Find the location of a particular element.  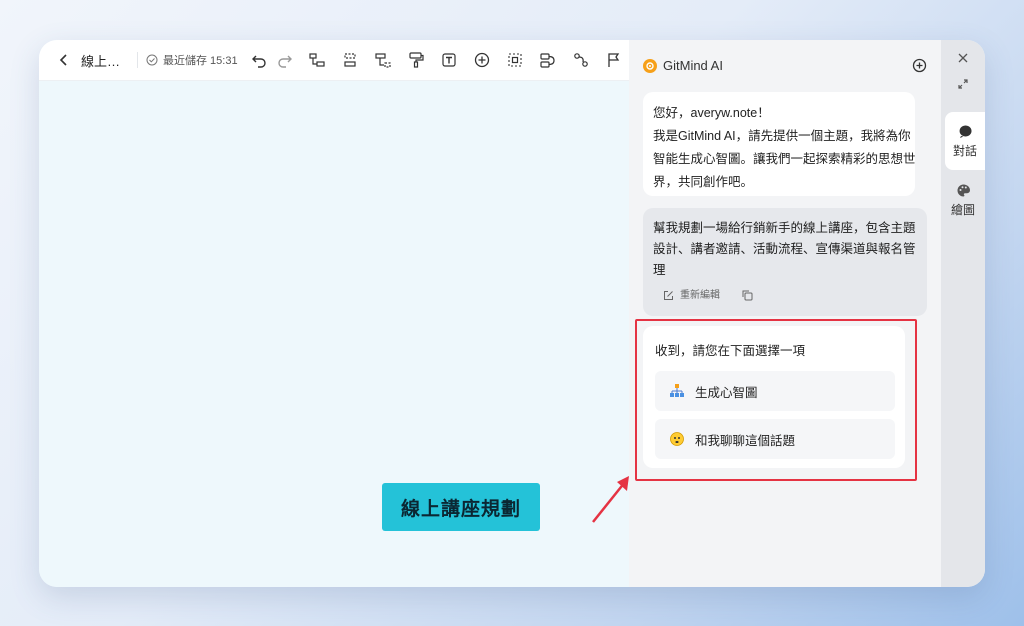

expand-icon is located at coordinates (963, 84).